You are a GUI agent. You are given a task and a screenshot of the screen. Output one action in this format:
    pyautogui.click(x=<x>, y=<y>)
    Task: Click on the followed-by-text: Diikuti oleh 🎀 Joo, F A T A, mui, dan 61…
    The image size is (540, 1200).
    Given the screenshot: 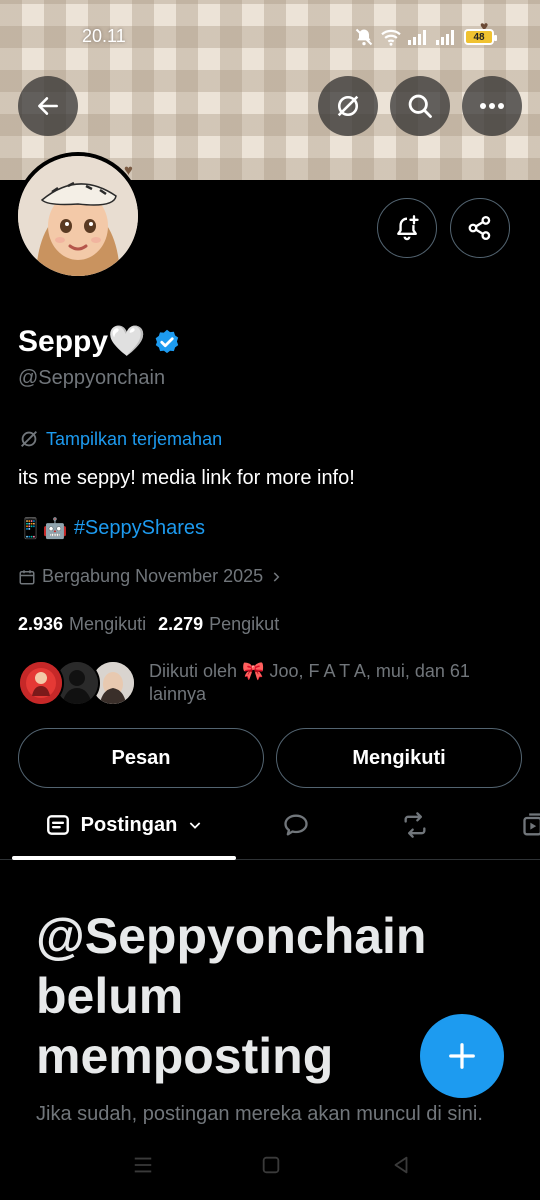 What is the action you would take?
    pyautogui.click(x=309, y=682)
    